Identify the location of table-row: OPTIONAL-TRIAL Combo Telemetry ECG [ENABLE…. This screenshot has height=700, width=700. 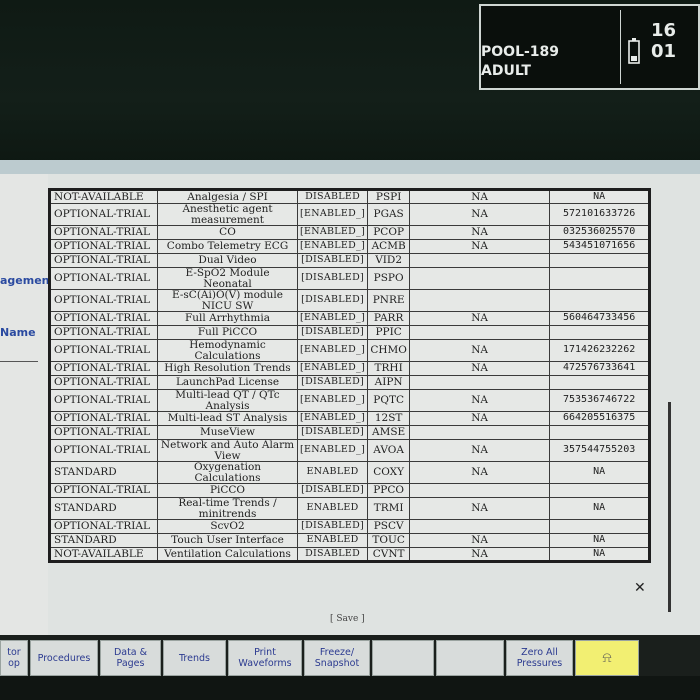
(350, 246).